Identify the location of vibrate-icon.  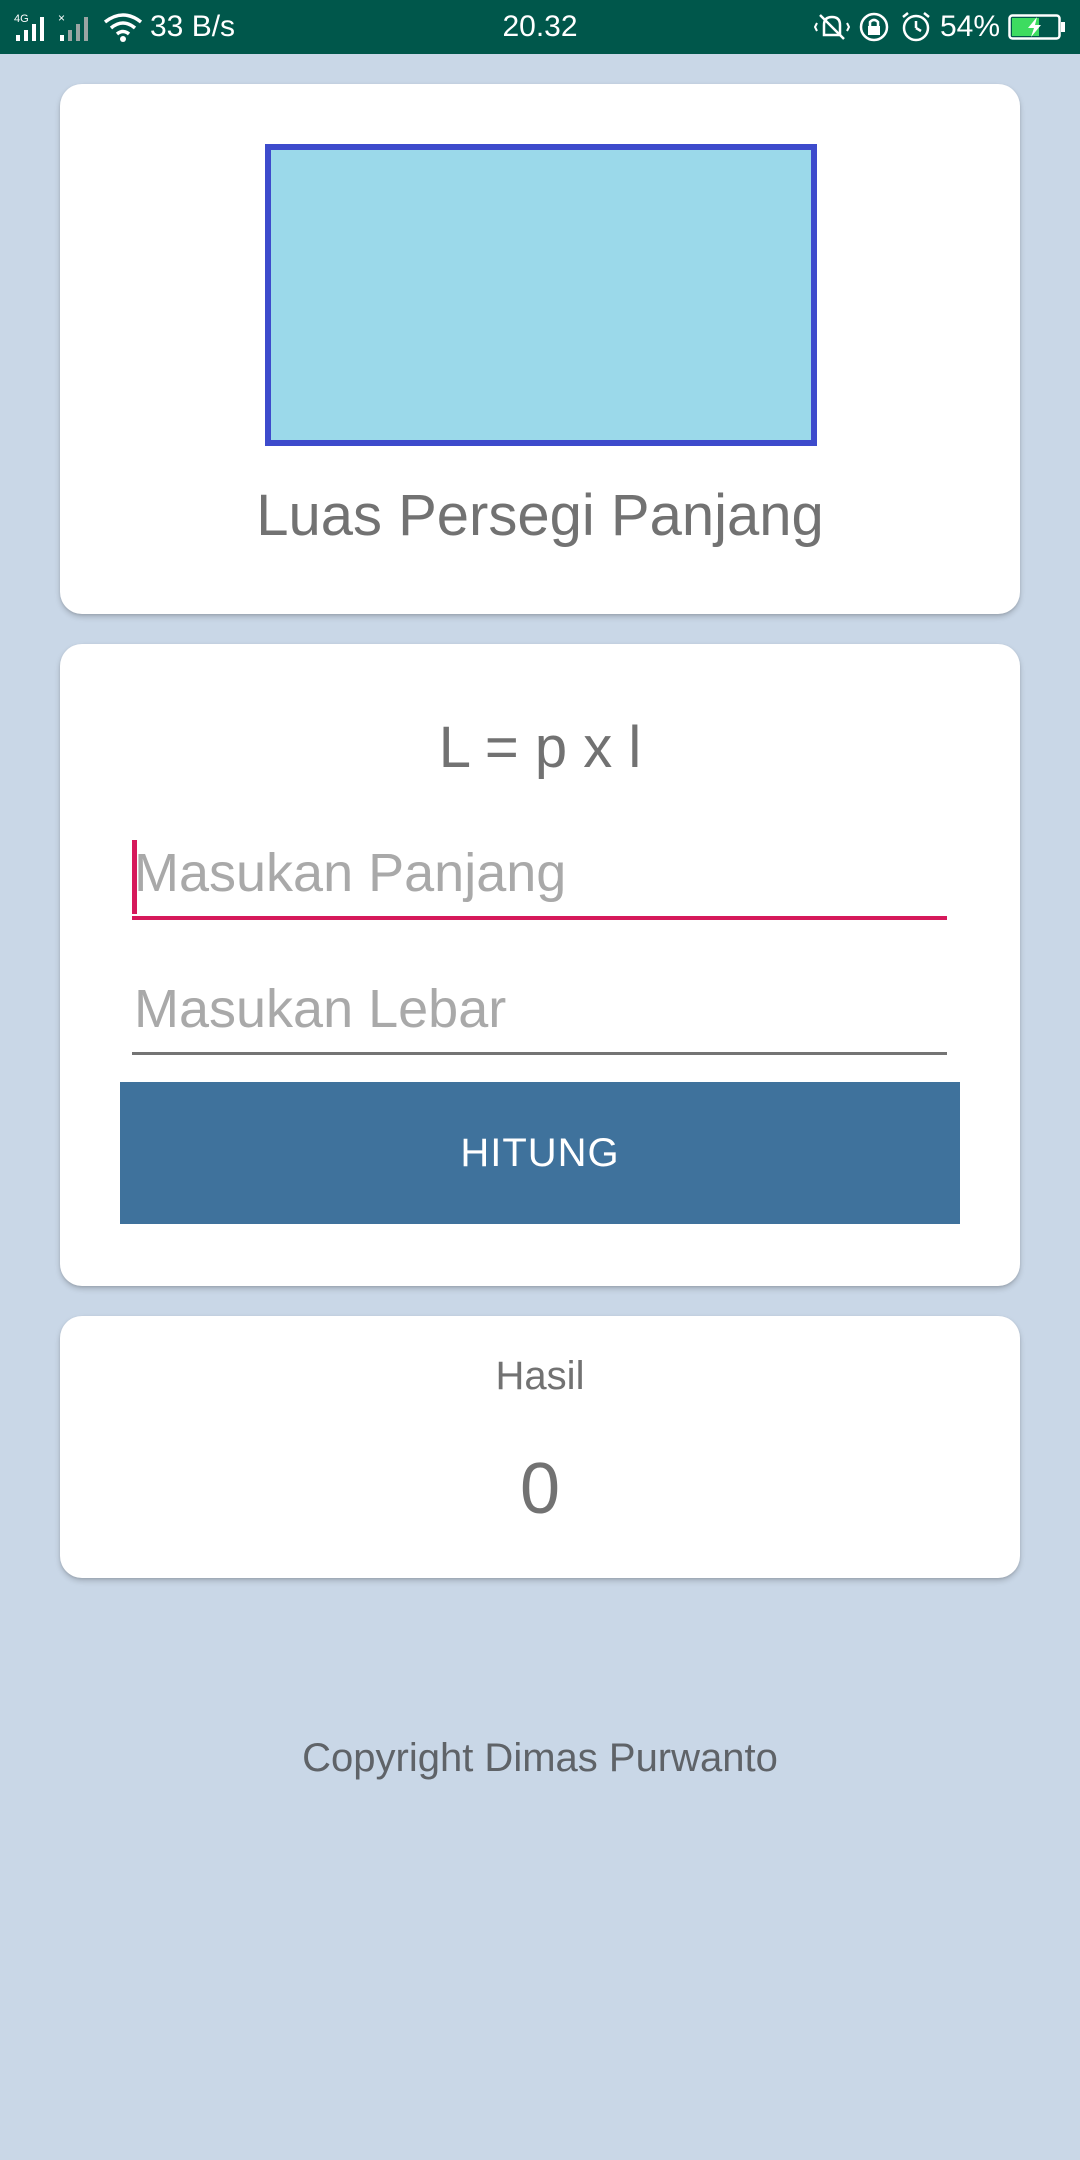
(831, 27).